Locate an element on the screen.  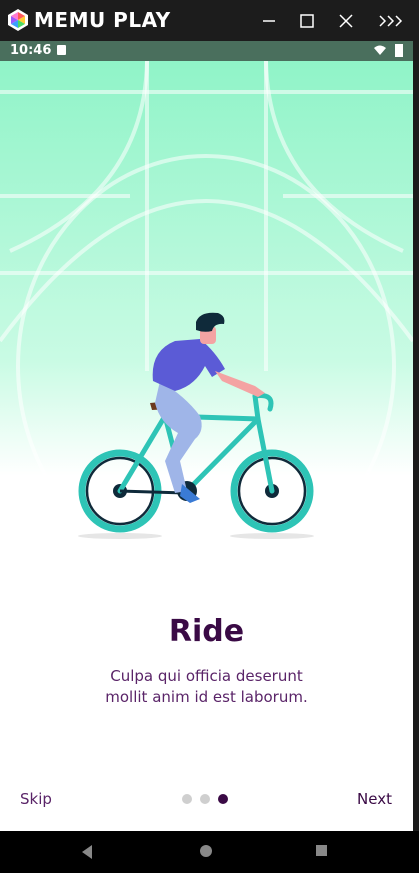
onboarding-title: Ride is located at coordinates (206, 631).